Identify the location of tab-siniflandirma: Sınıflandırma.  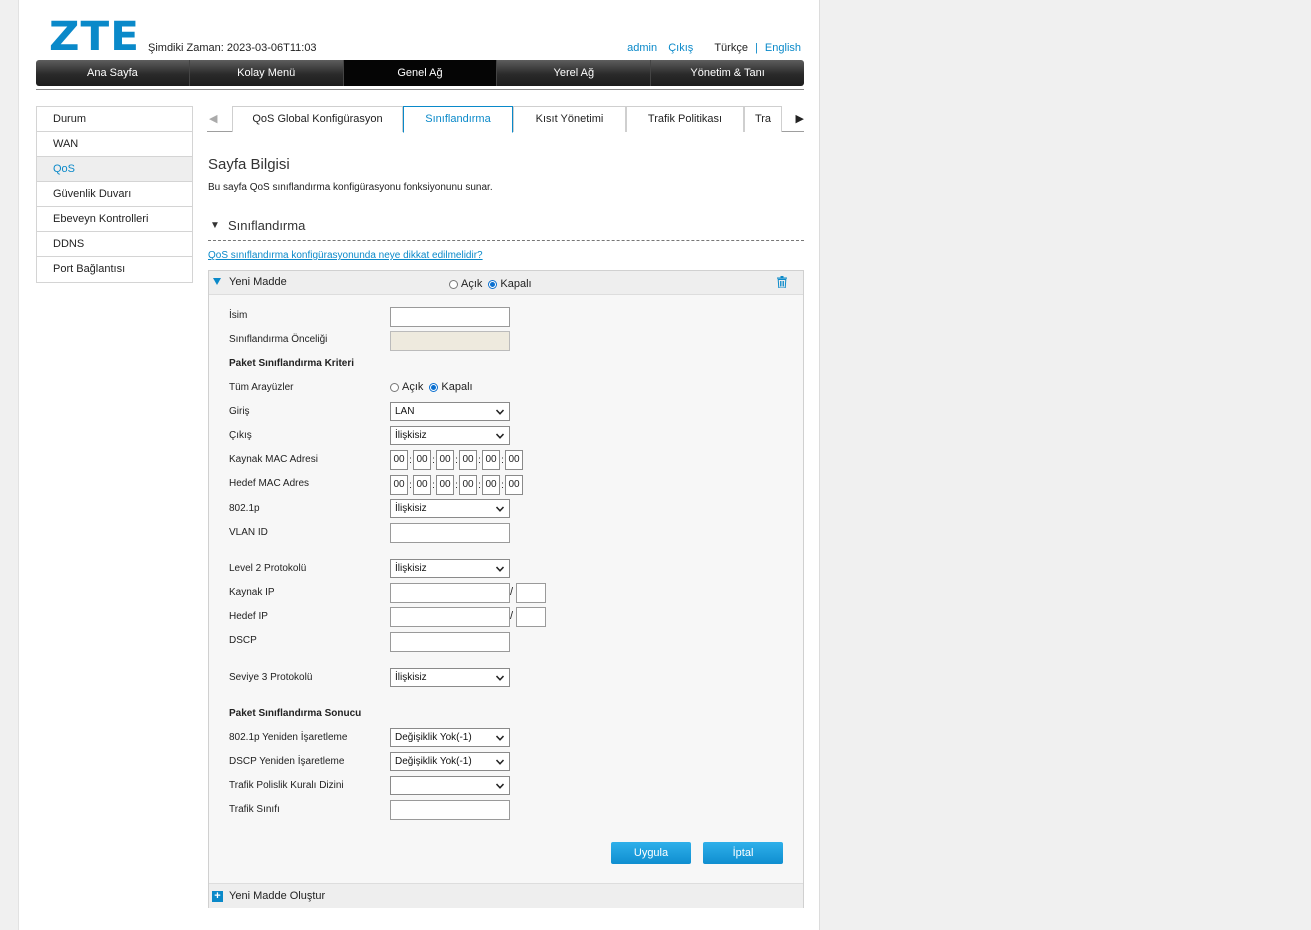
(458, 119).